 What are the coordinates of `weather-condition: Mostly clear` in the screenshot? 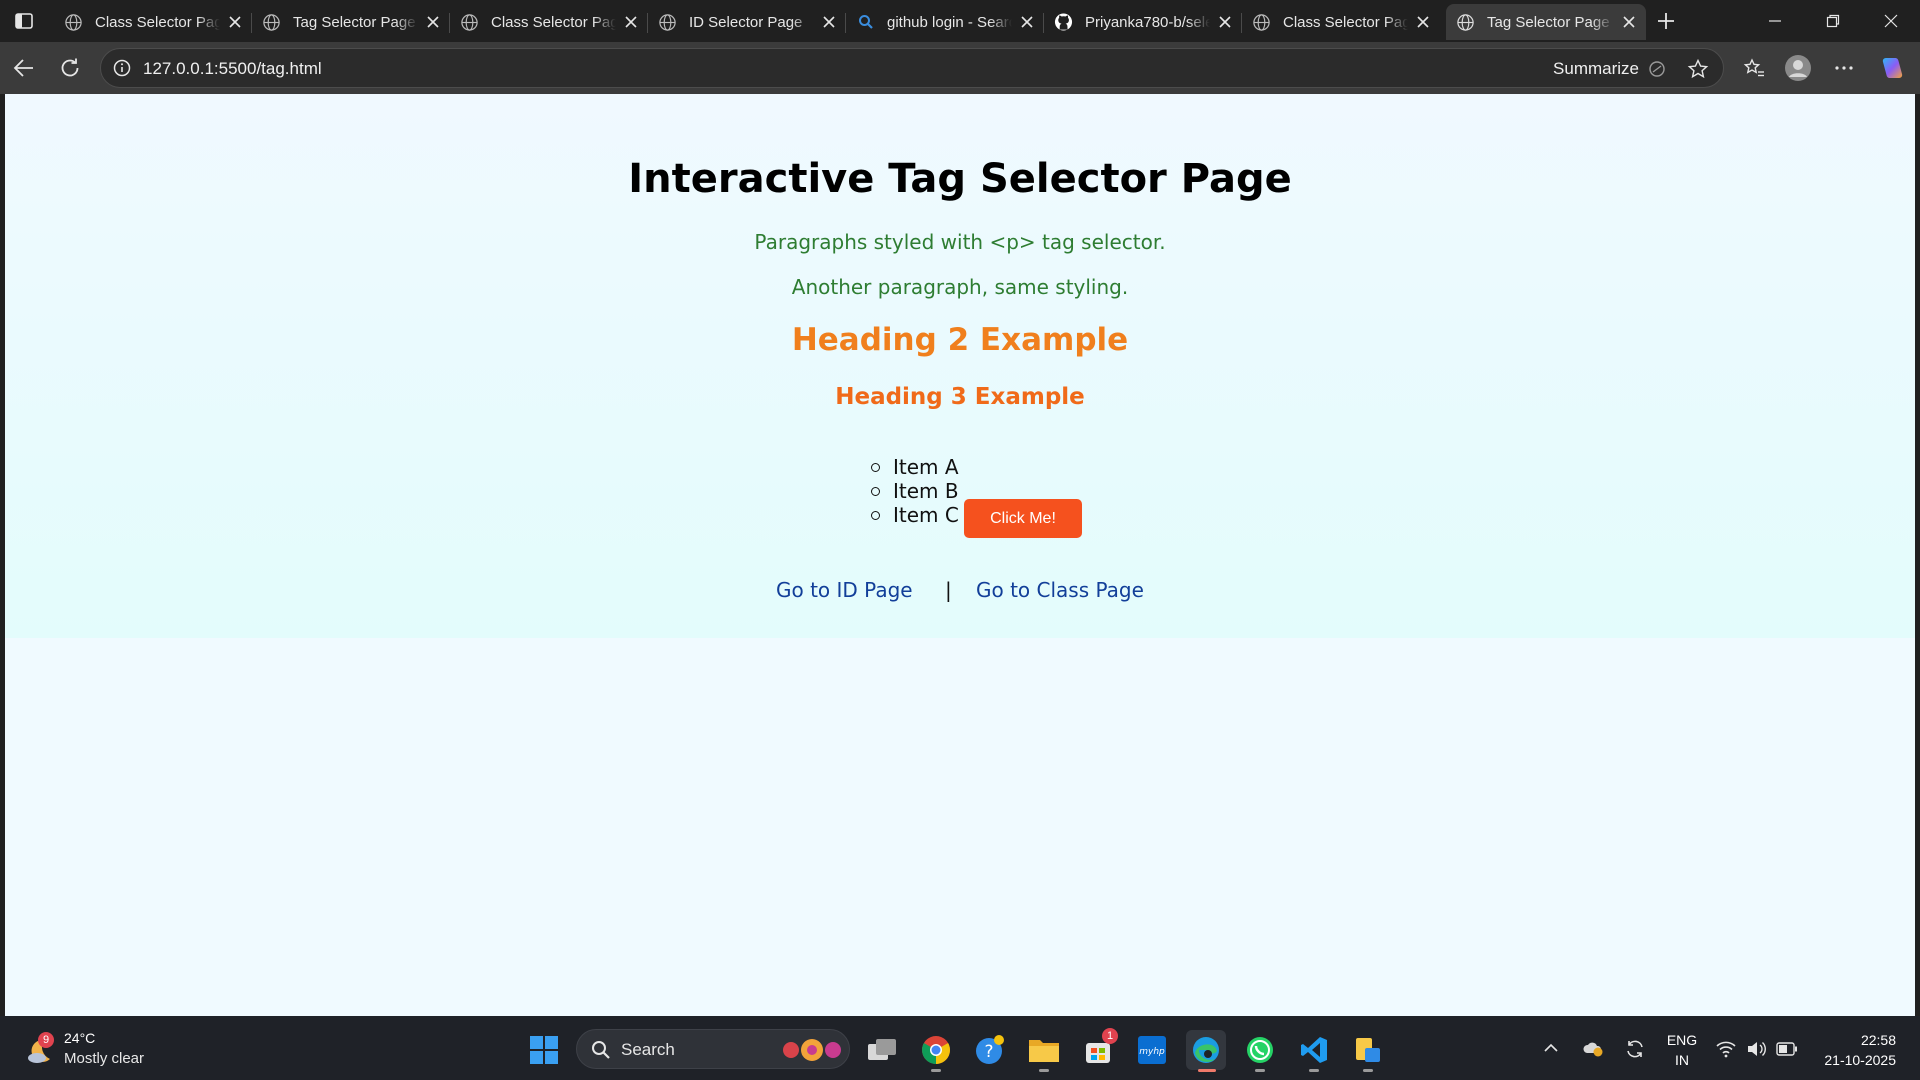 It's located at (104, 1058).